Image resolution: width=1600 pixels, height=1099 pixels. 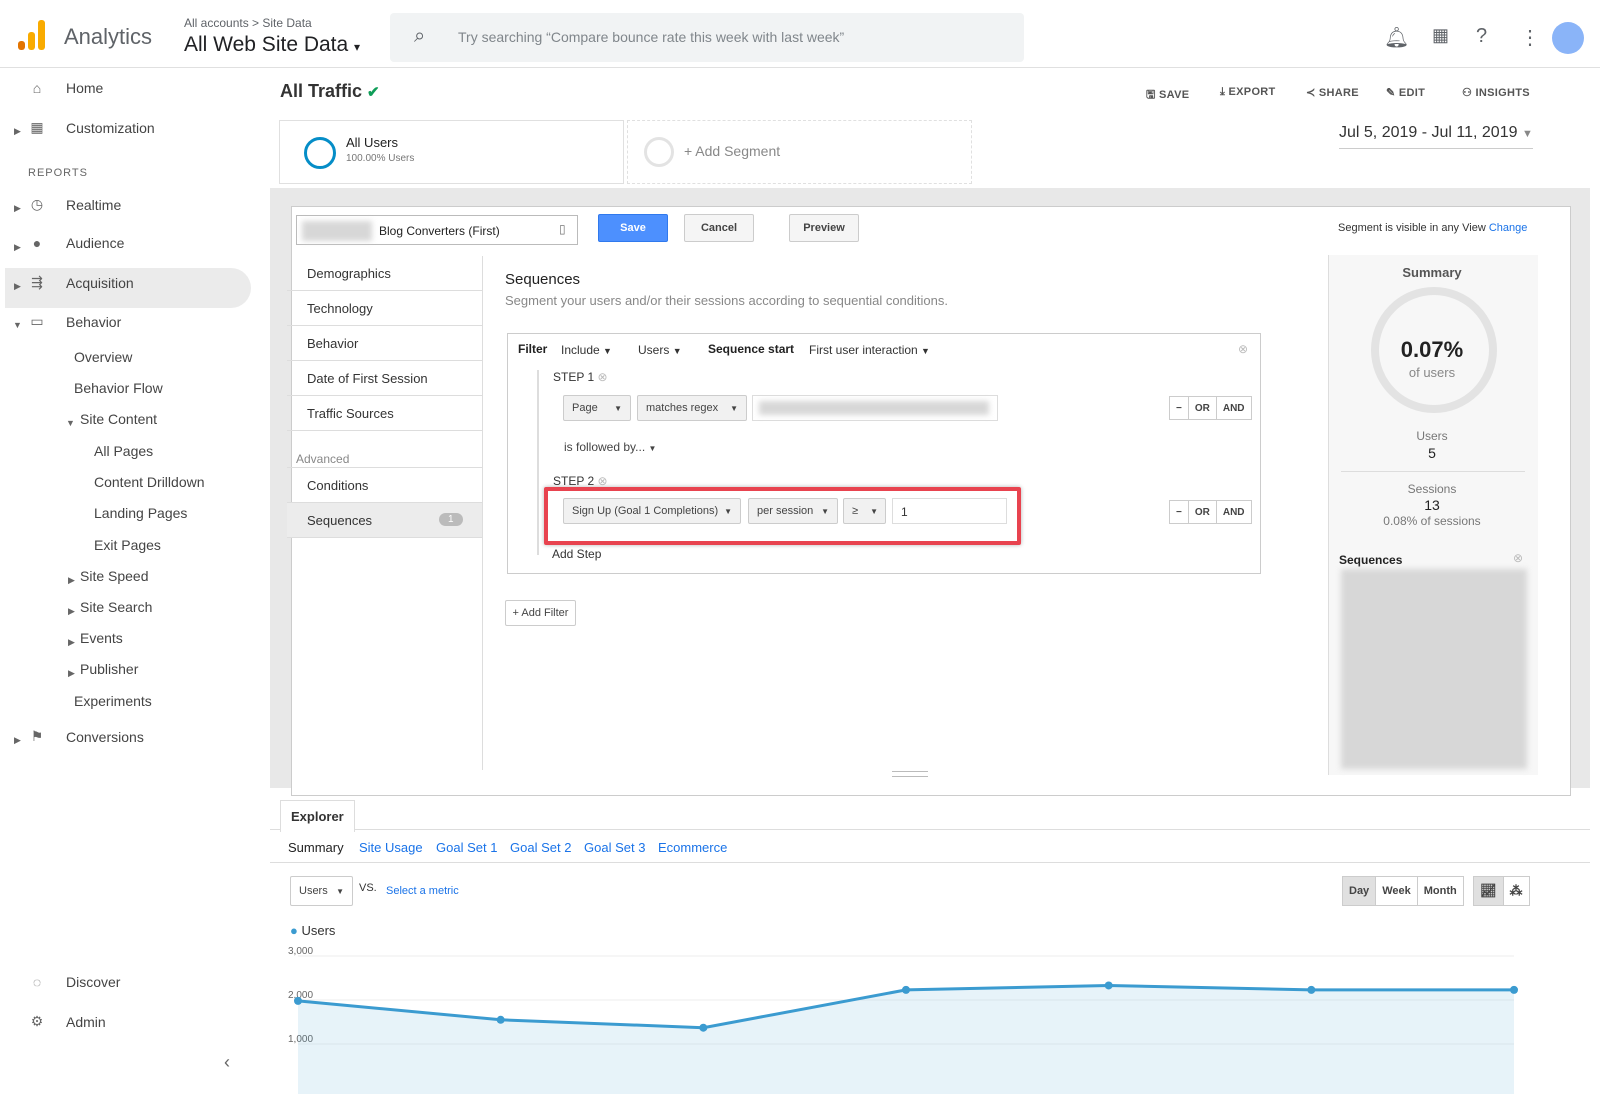 I want to click on sidebar-item-exit-pages: Exit Pages, so click(x=127, y=545).